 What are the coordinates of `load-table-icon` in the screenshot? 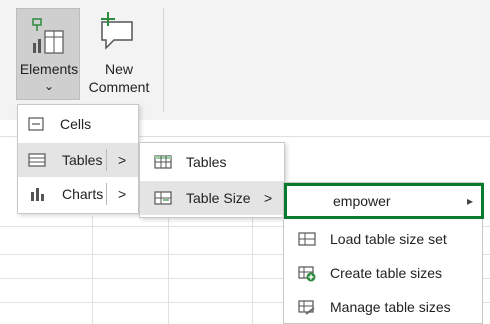 It's located at (307, 239).